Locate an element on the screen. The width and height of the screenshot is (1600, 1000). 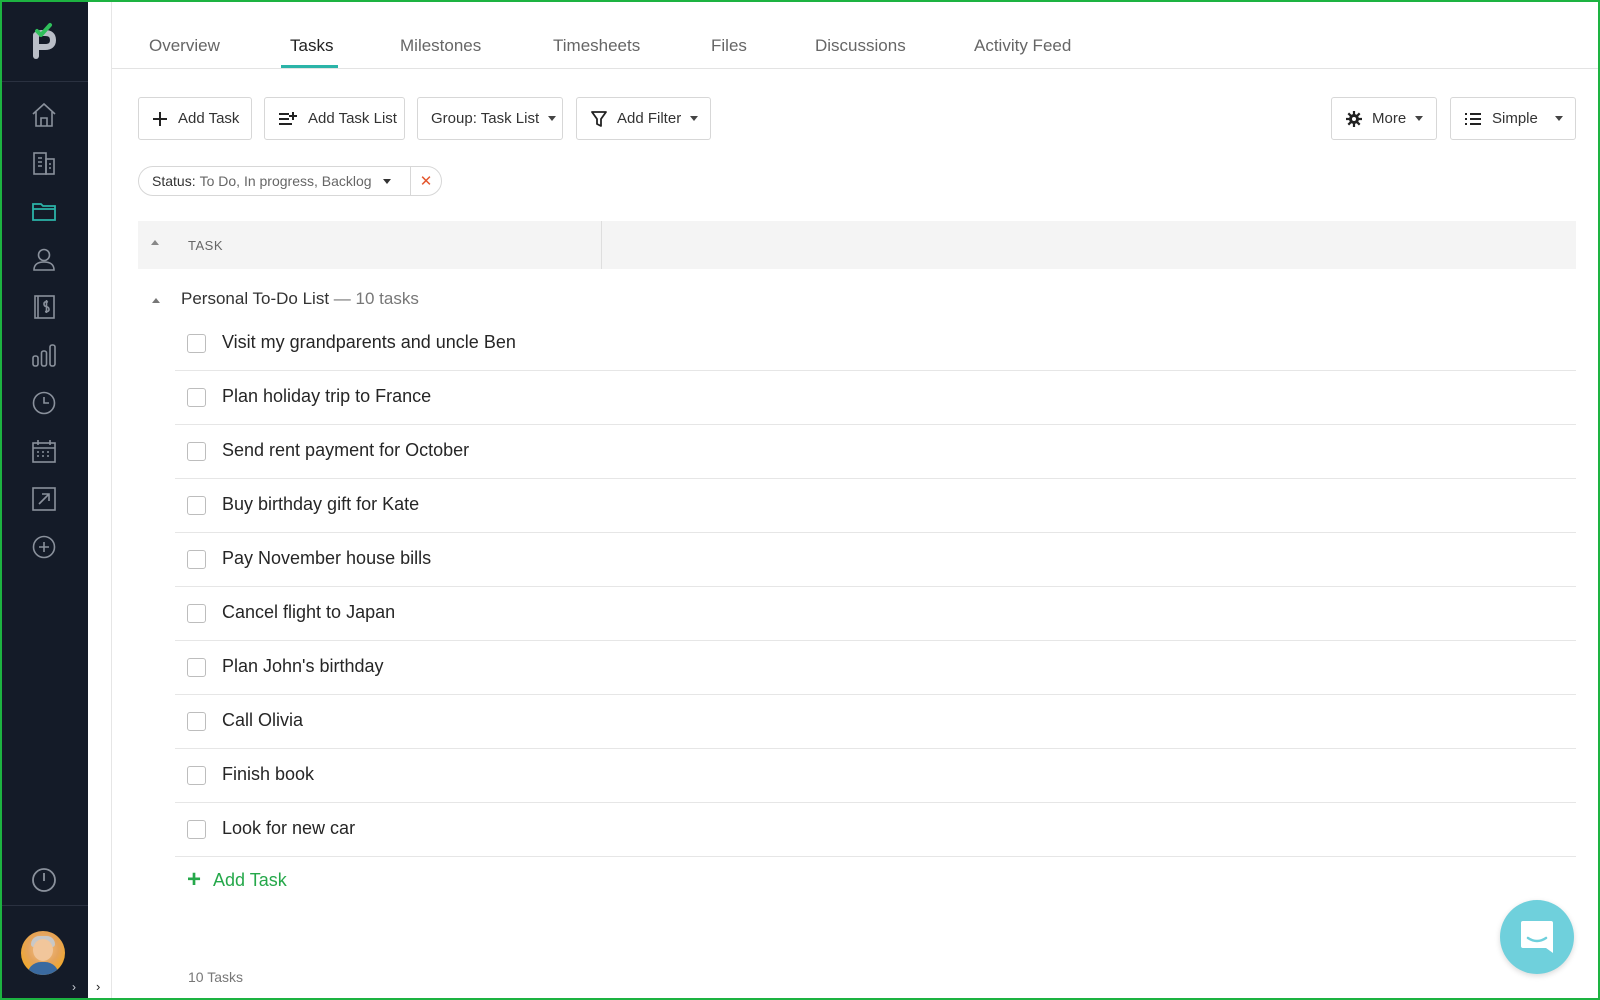
nav-reports is located at coordinates (44, 355).